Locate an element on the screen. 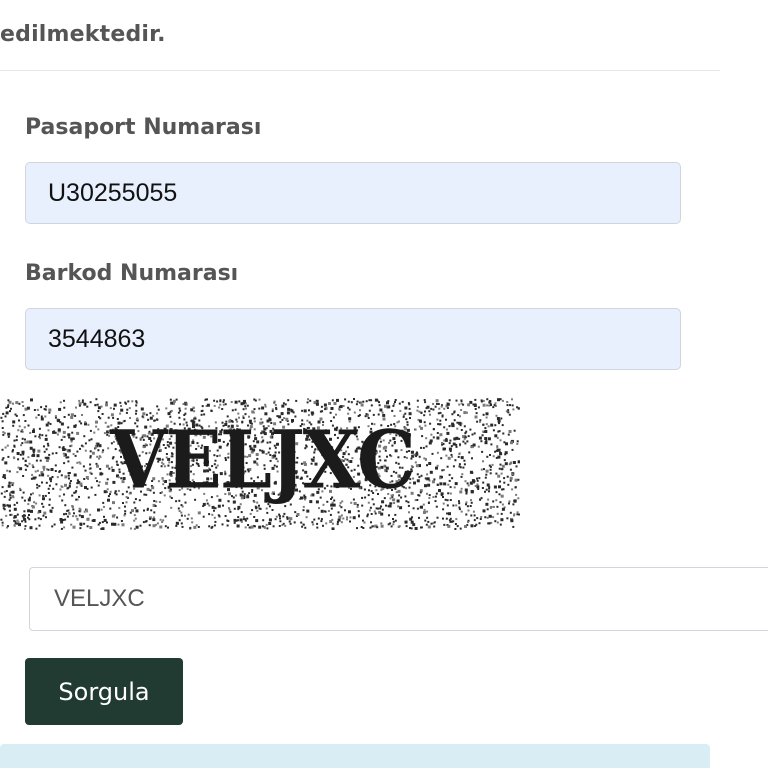 This screenshot has height=768, width=768. intro-text-clipped is located at coordinates (370, 6).